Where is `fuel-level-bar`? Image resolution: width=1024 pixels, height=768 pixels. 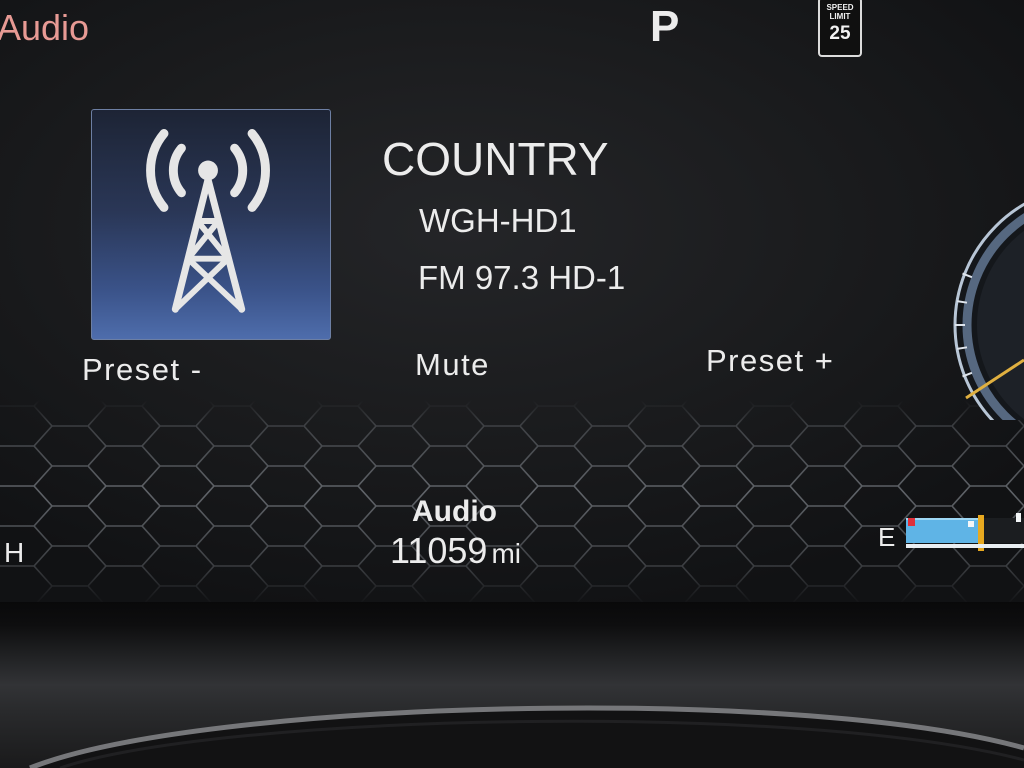
fuel-level-bar is located at coordinates (965, 533).